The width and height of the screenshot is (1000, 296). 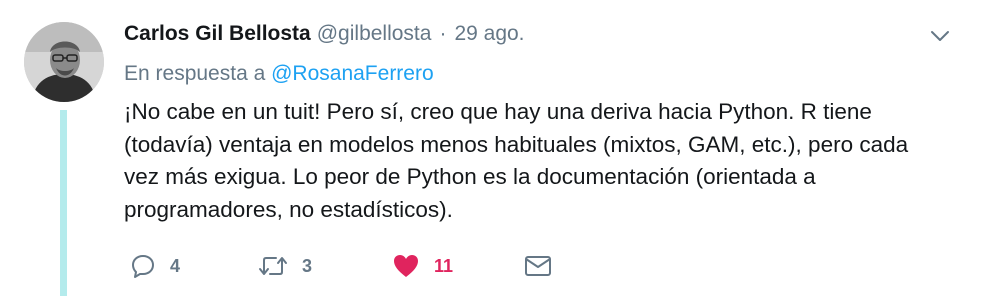 I want to click on reply-mention-link: @RosanaFerrero, so click(x=352, y=73).